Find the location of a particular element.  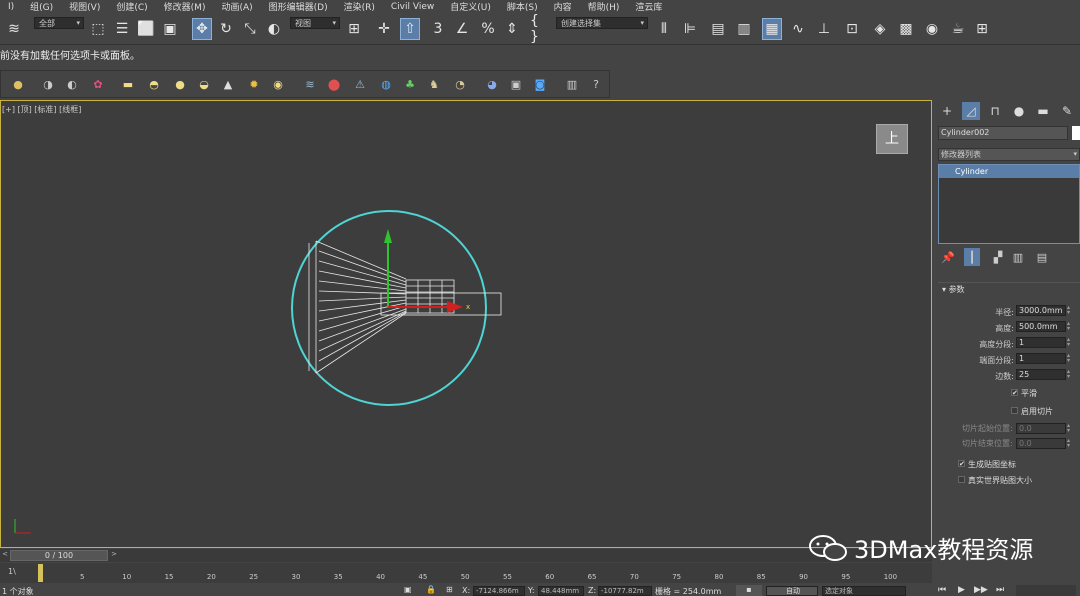

gen-uv-checkbox: ✔ is located at coordinates (961, 464).